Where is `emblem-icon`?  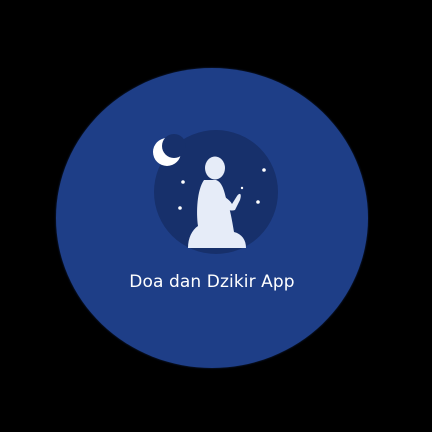 emblem-icon is located at coordinates (215, 192).